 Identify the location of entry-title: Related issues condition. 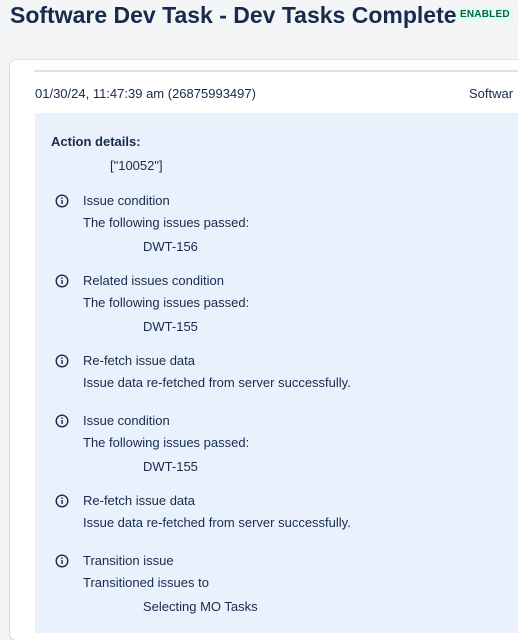
(153, 280).